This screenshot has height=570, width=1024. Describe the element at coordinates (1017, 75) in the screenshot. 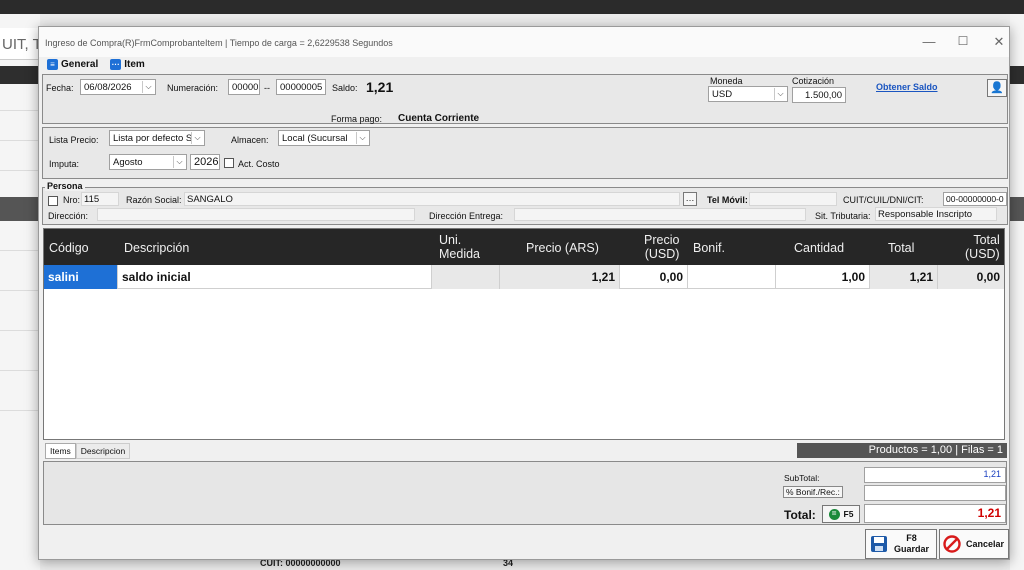

I see `background-header-strip` at that location.